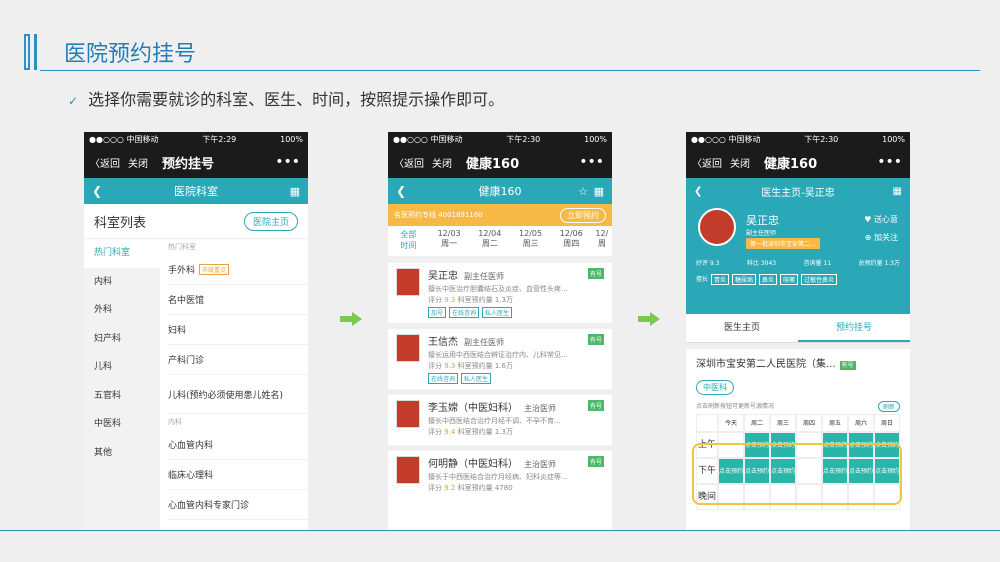  Describe the element at coordinates (122, 396) in the screenshot. I see `category-item: 五官科` at that location.